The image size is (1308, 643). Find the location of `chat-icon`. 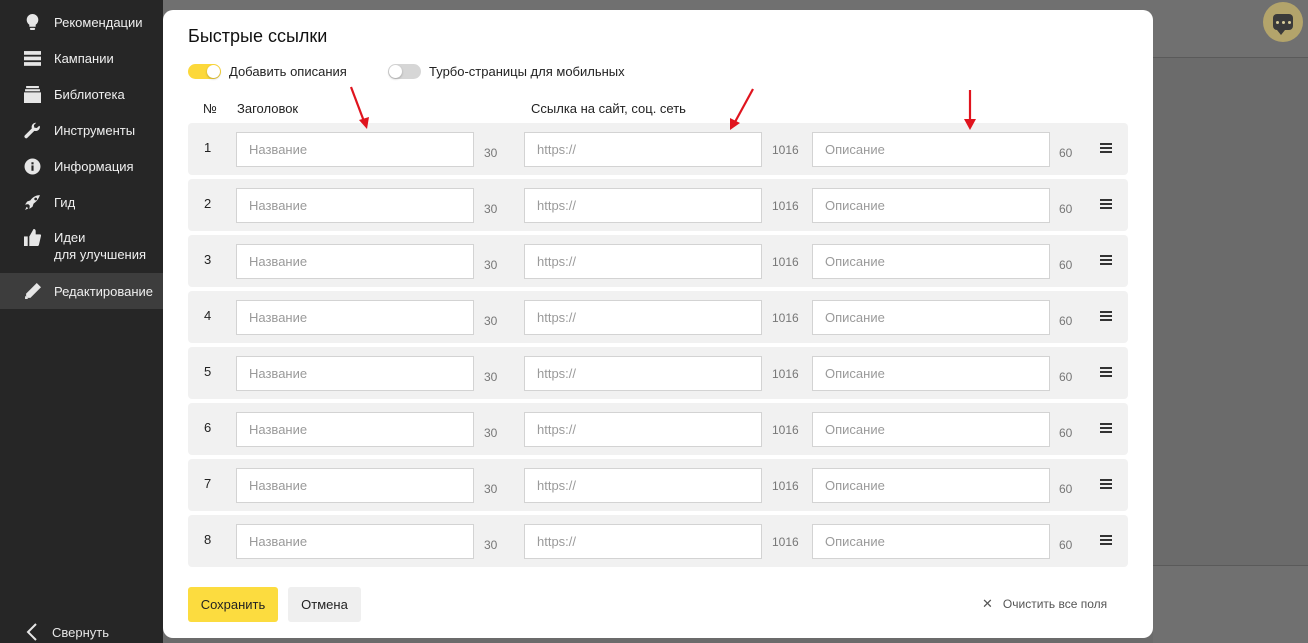

chat-icon is located at coordinates (1283, 24).